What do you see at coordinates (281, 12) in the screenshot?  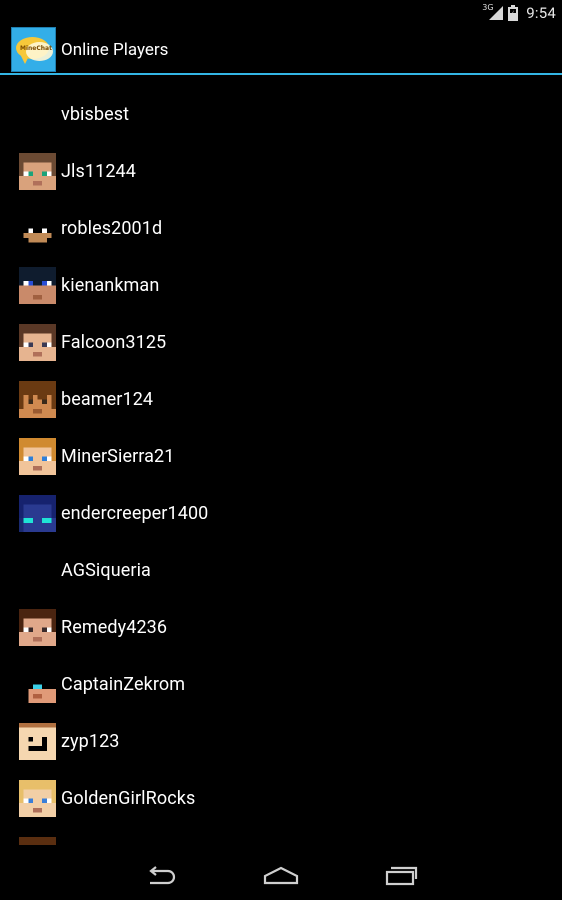 I see `status-bar: 3G 9:54` at bounding box center [281, 12].